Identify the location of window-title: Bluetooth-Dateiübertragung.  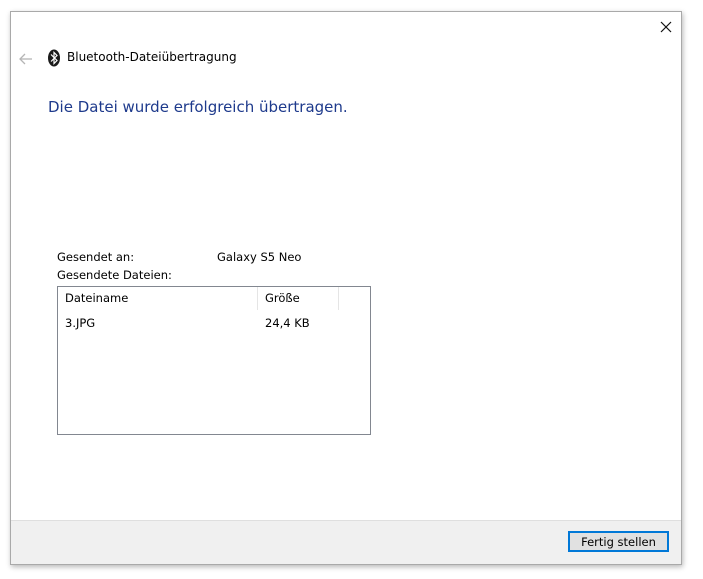
(152, 57).